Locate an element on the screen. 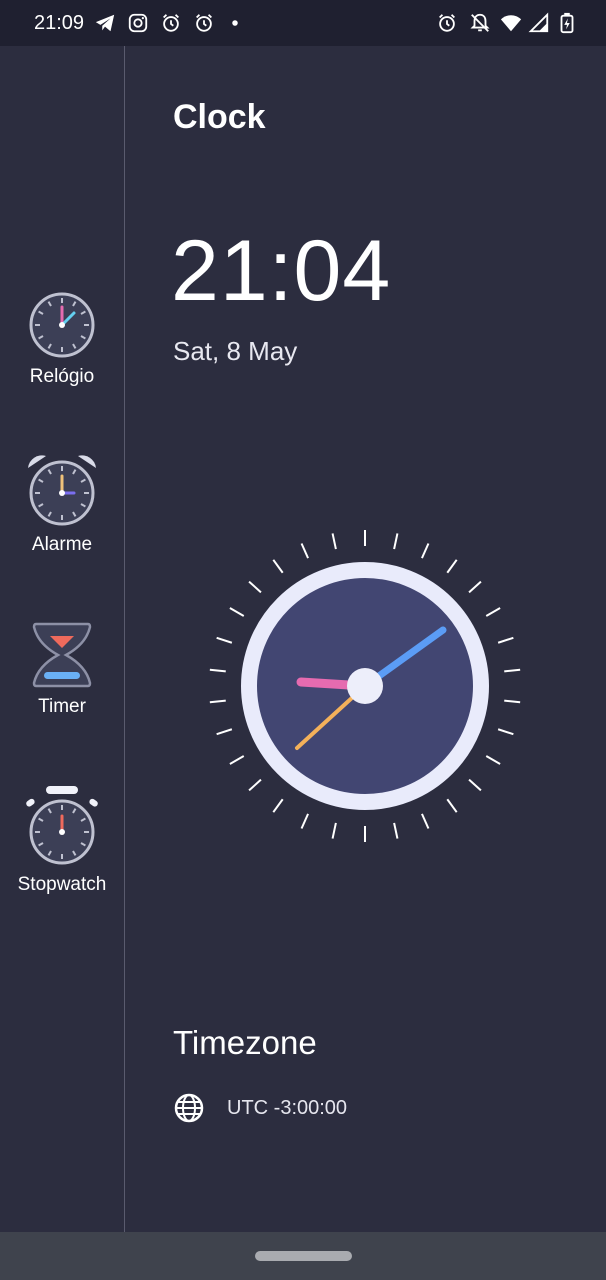 Image resolution: width=606 pixels, height=1280 pixels. system-navigation-bar is located at coordinates (303, 1256).